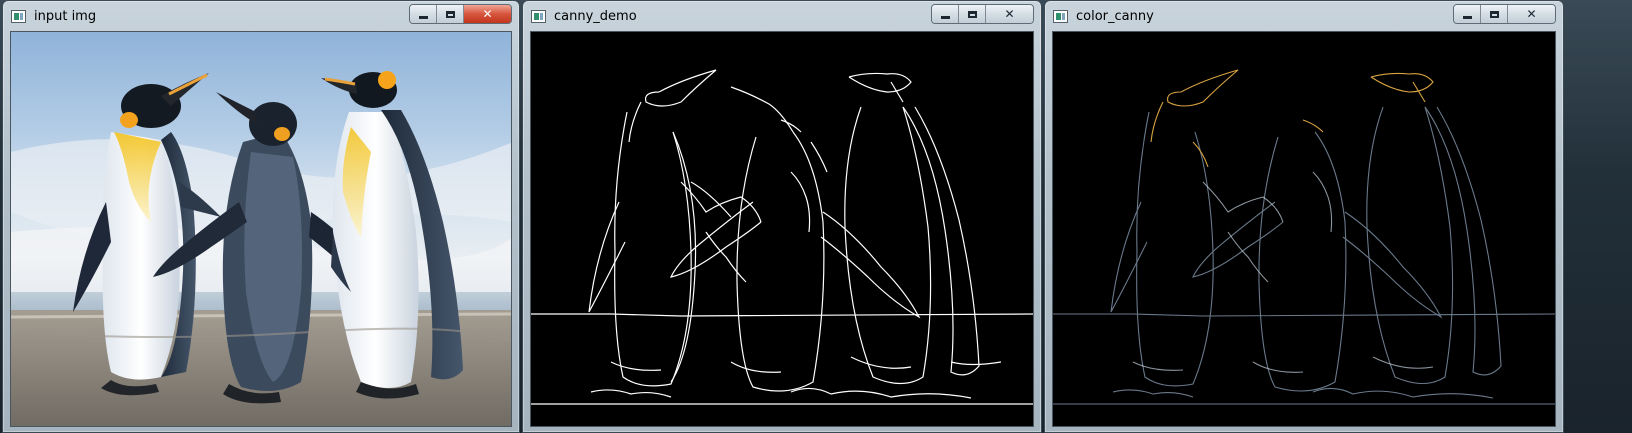 This screenshot has height=433, width=1632. I want to click on window-title: color_canny, so click(1115, 16).